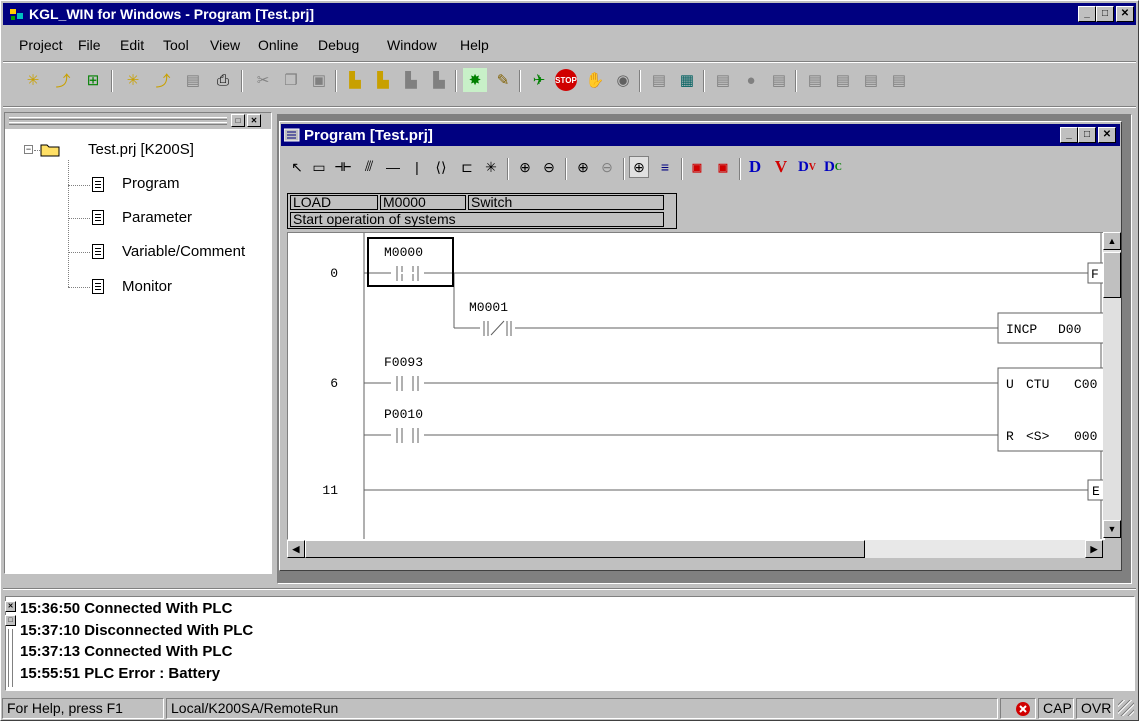 The width and height of the screenshot is (1139, 721). What do you see at coordinates (133, 80) in the screenshot?
I see `new-file-icon: ✳` at bounding box center [133, 80].